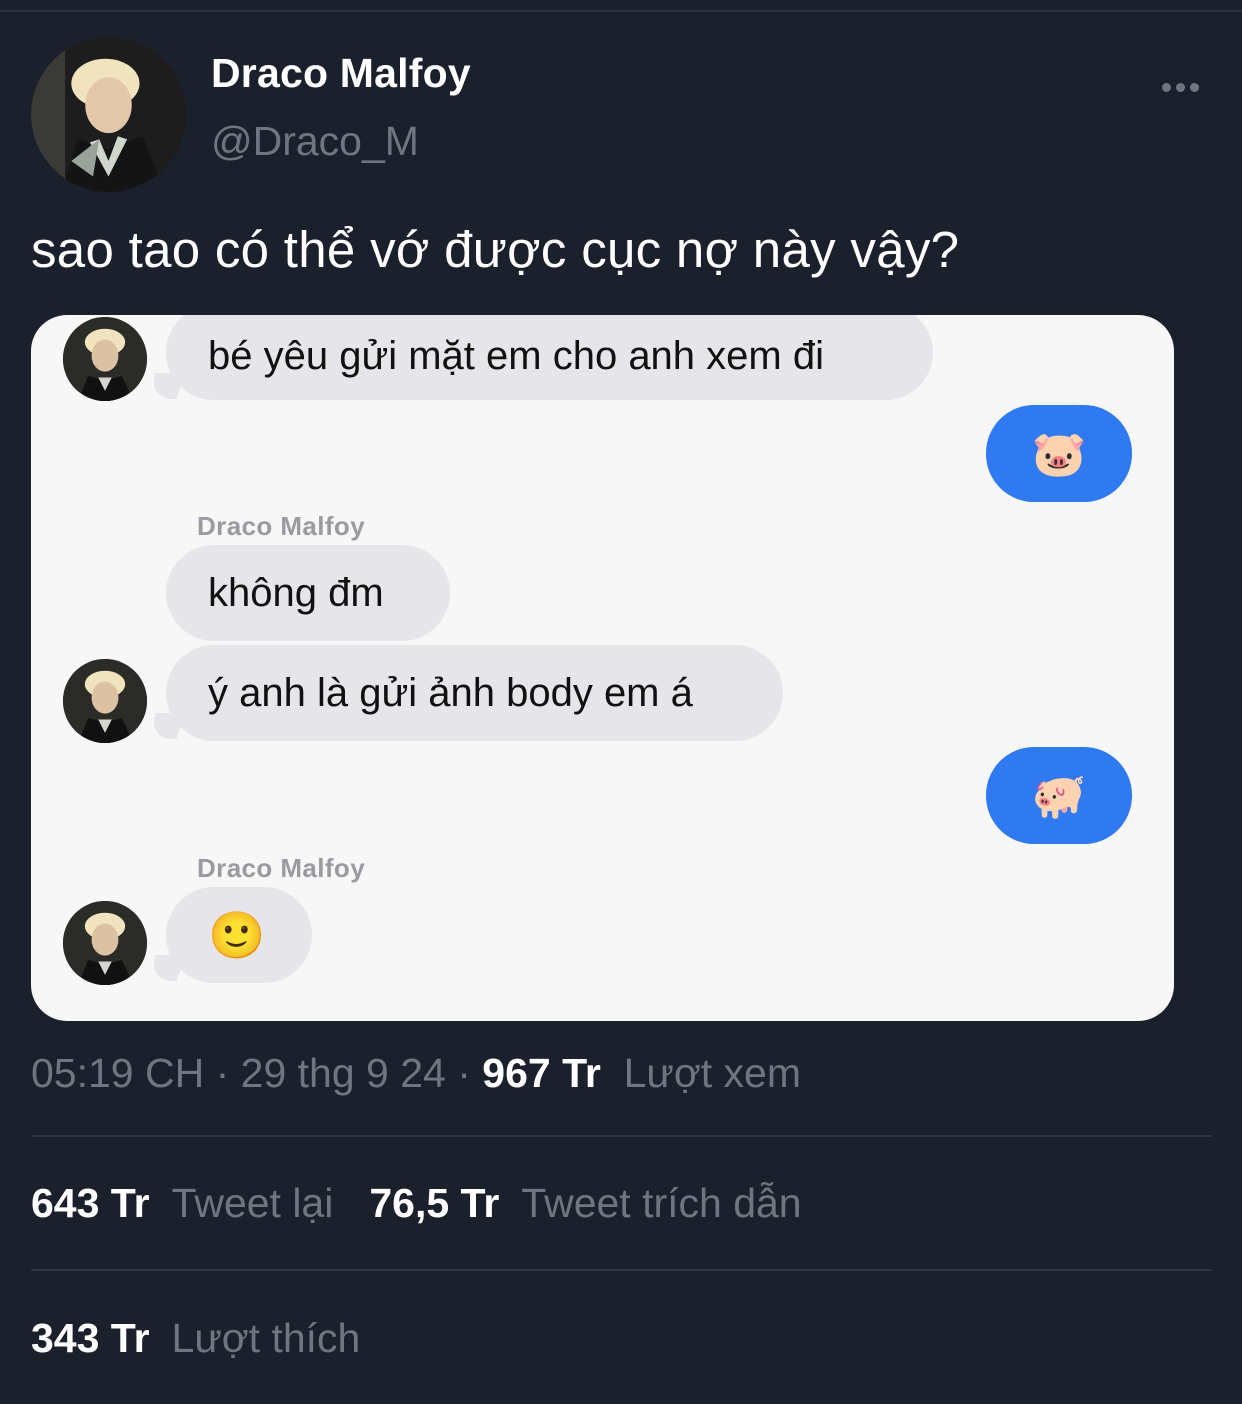 This screenshot has width=1242, height=1404. I want to click on top-divider, so click(621, 11).